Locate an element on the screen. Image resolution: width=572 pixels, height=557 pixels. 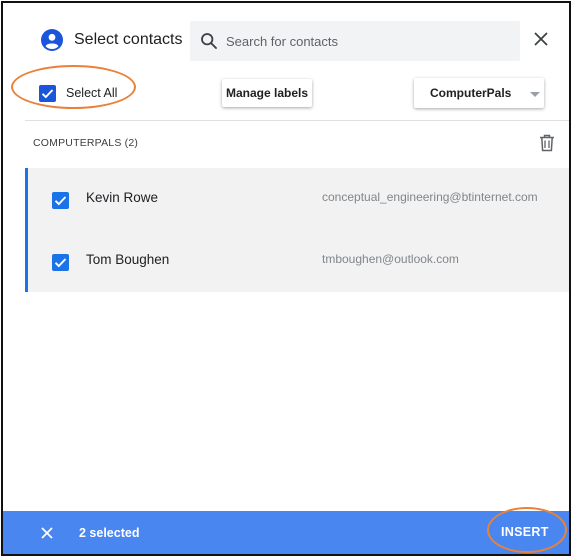
contact-email: tmboughen@outlook.com is located at coordinates (390, 259).